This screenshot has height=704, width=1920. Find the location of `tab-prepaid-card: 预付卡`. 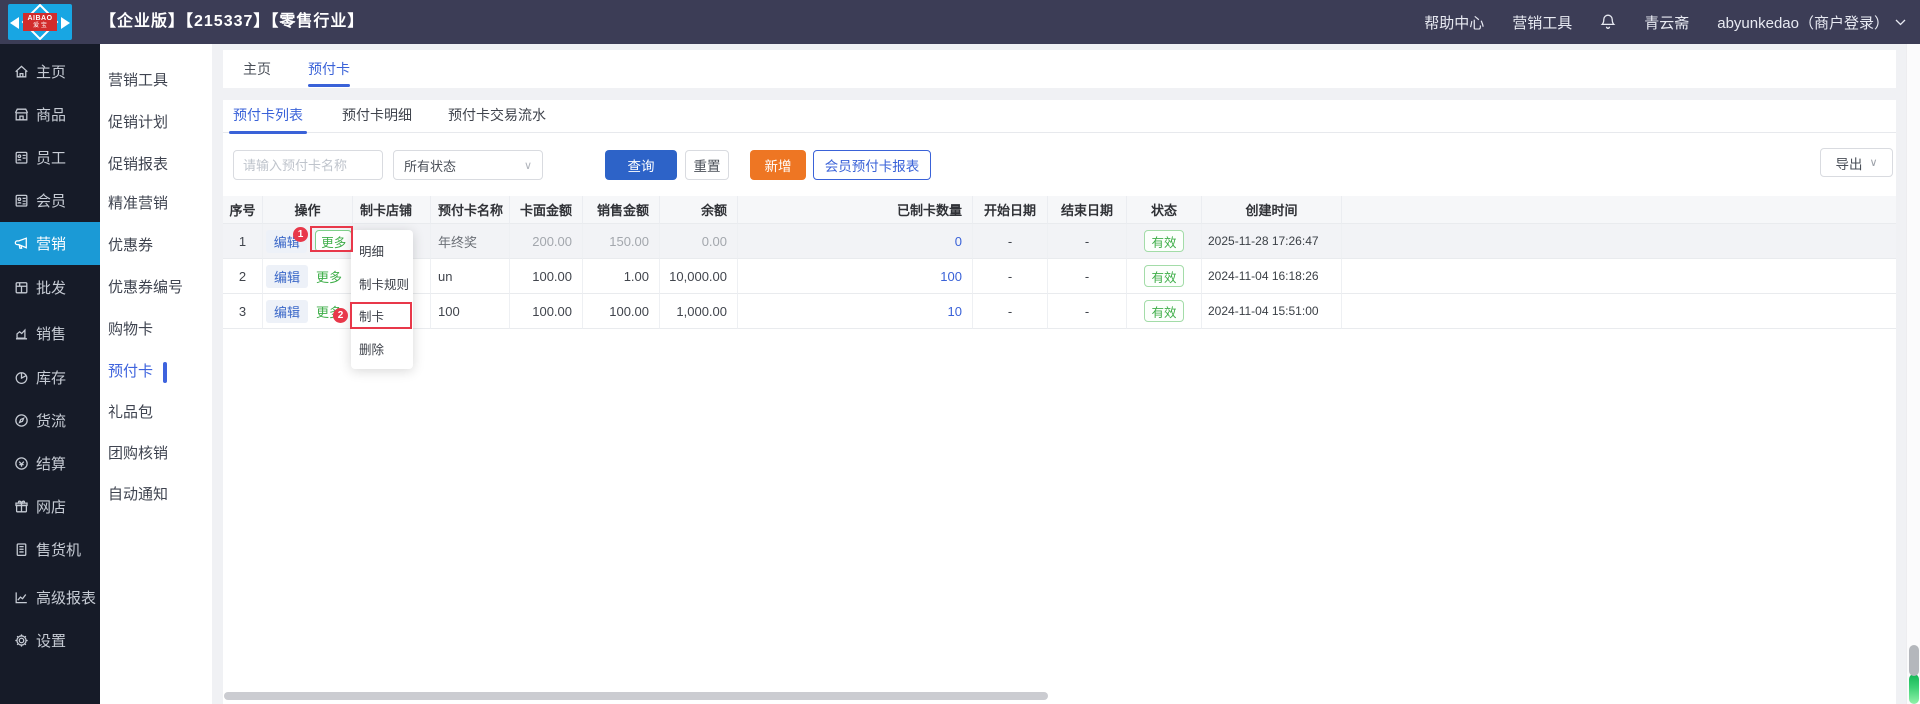

tab-prepaid-card: 预付卡 is located at coordinates (329, 69).